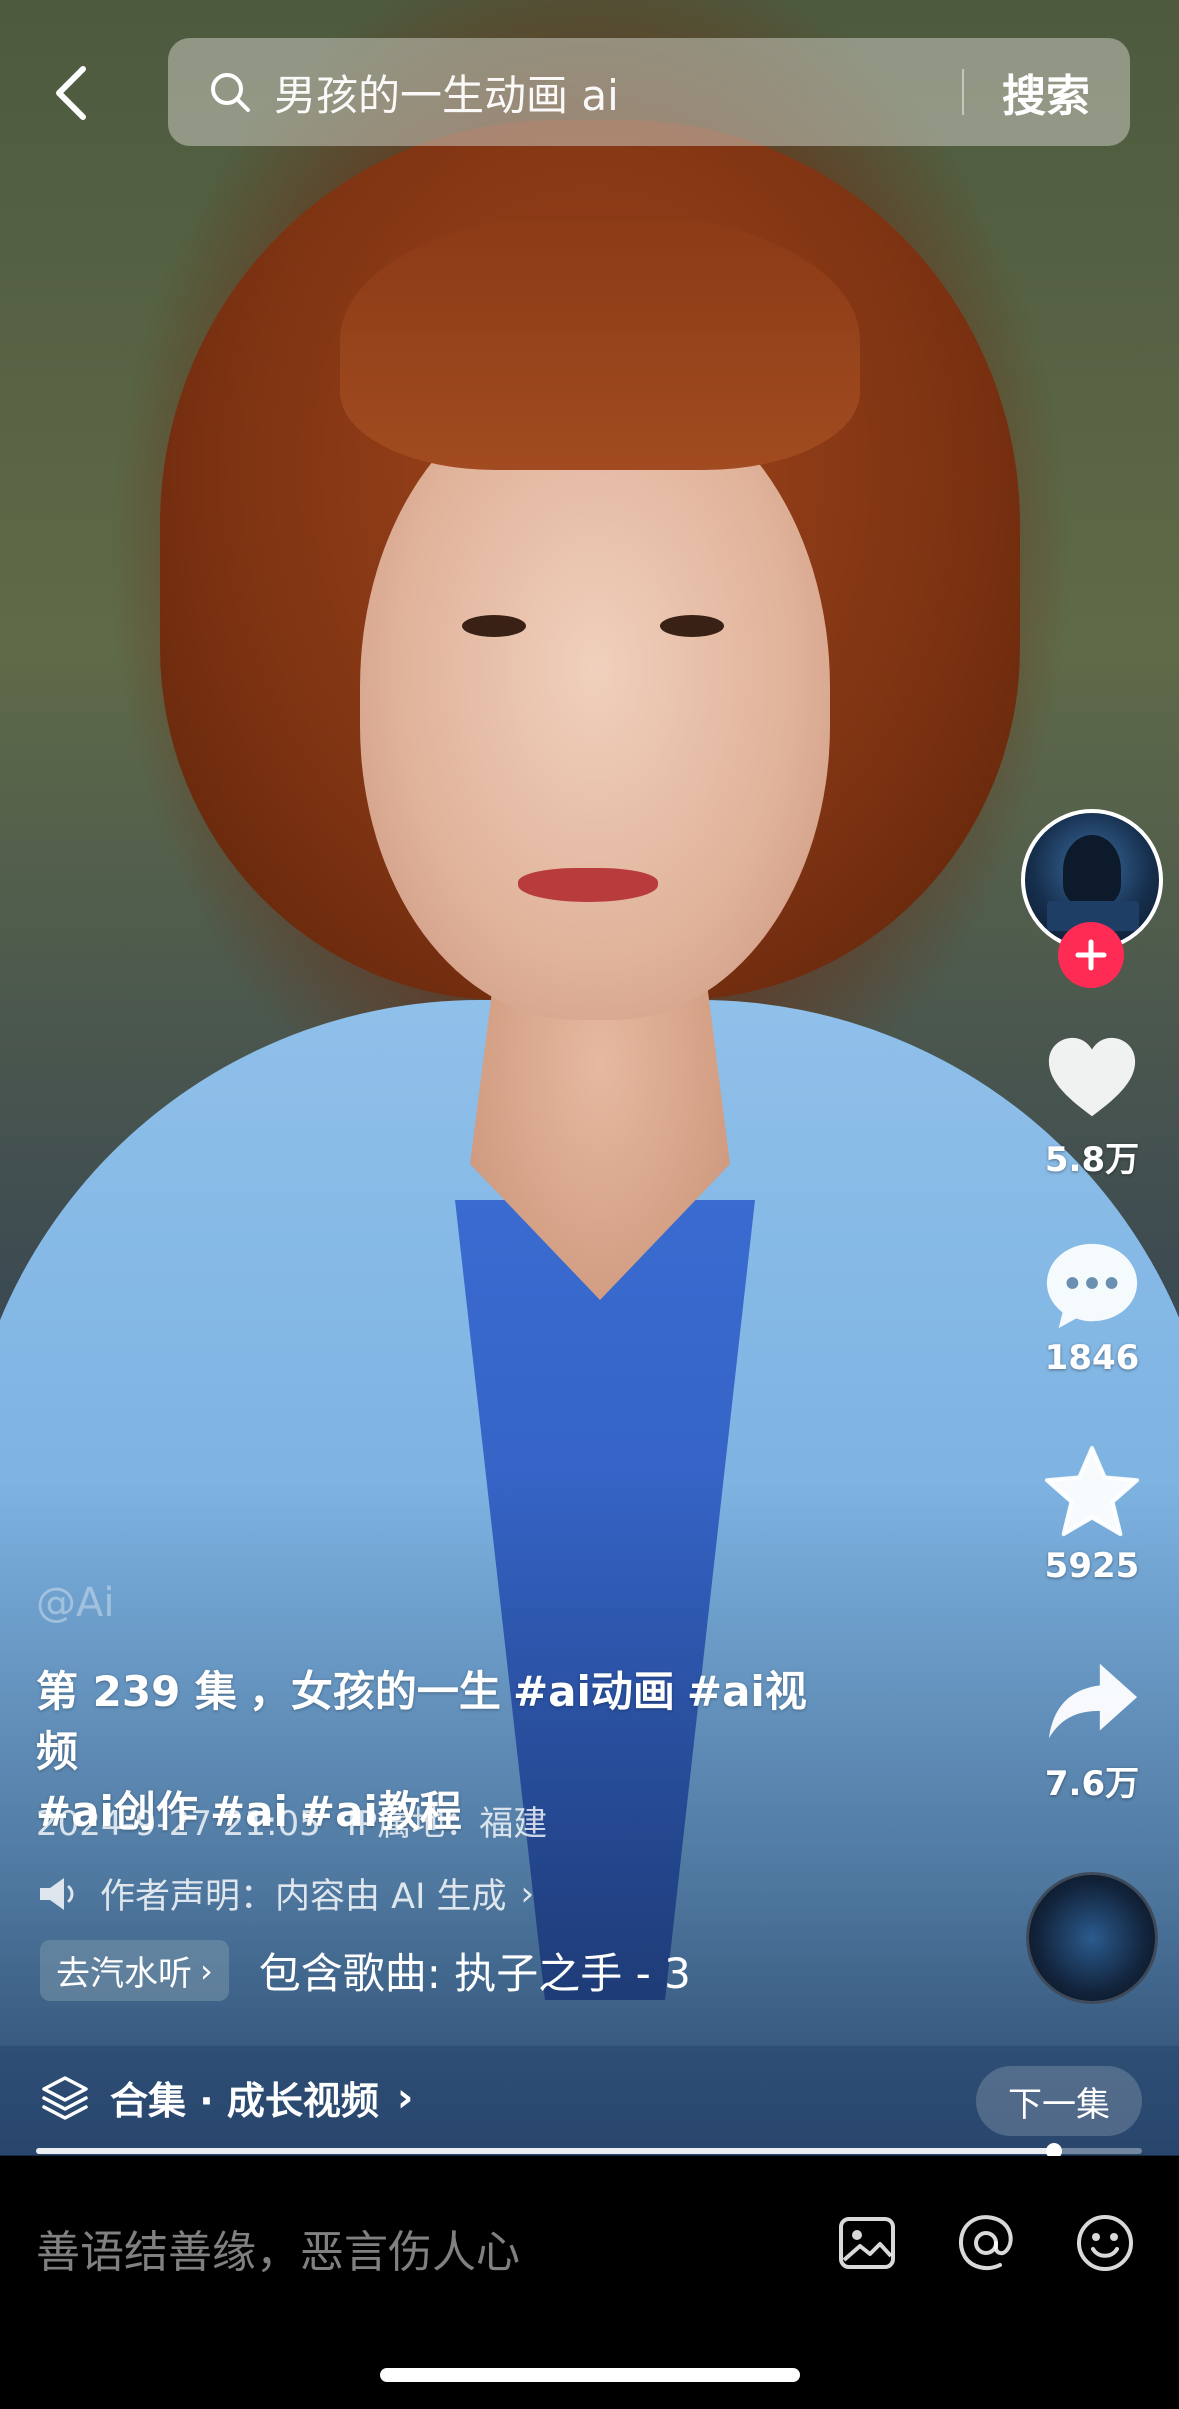 This screenshot has height=2409, width=1179. Describe the element at coordinates (1092, 1358) in the screenshot. I see `comment-count: 1846` at that location.